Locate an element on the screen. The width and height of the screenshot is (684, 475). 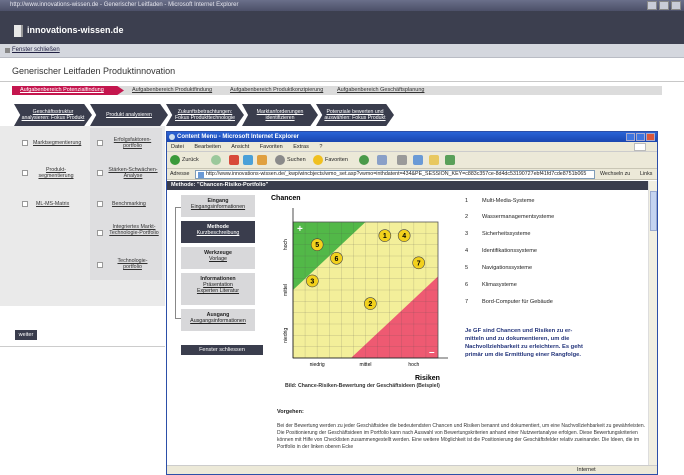
refresh-icon is located at coordinates (248, 160).